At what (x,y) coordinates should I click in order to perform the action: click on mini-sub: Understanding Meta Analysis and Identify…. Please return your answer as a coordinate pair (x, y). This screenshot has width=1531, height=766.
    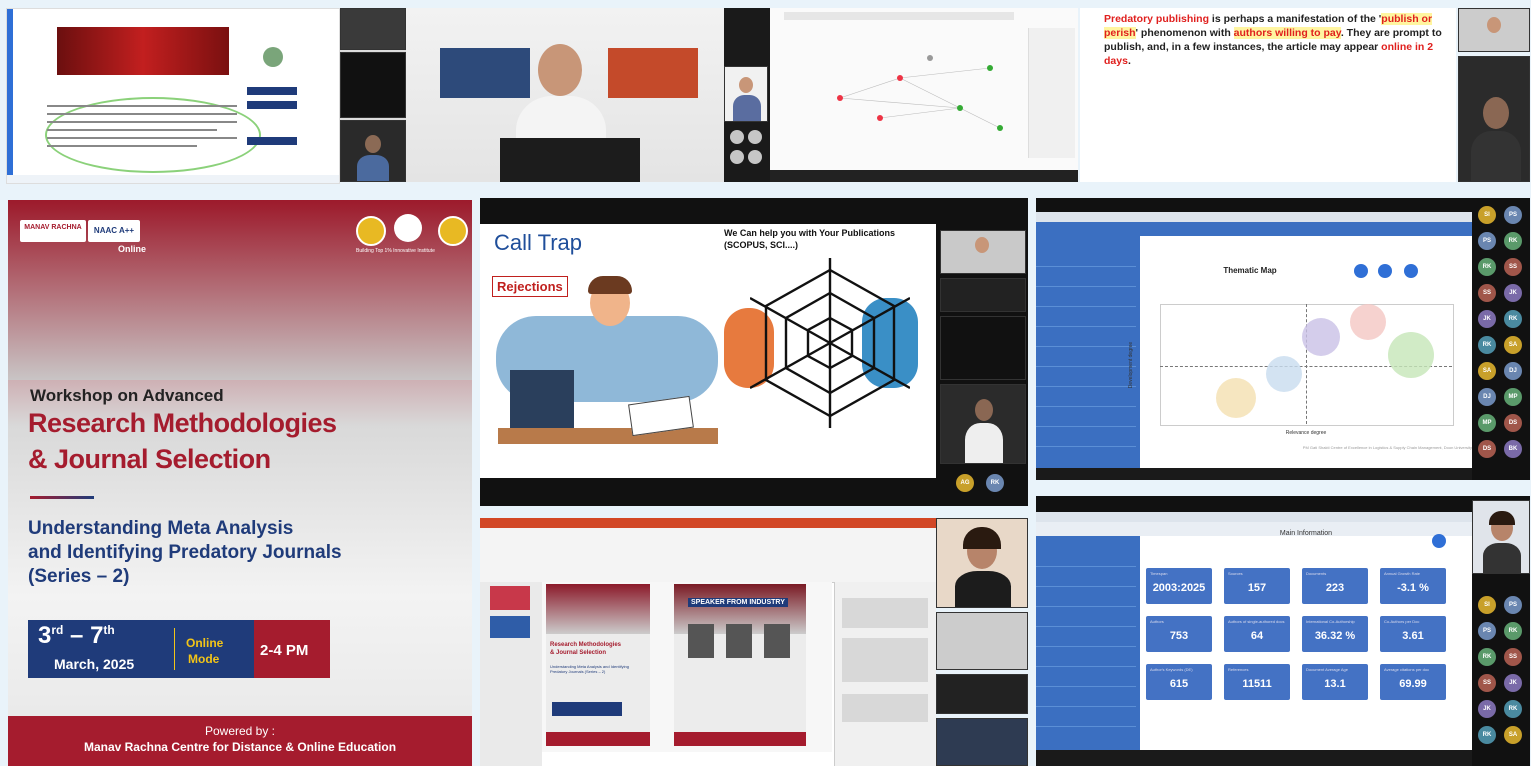
    Looking at the image, I should click on (589, 669).